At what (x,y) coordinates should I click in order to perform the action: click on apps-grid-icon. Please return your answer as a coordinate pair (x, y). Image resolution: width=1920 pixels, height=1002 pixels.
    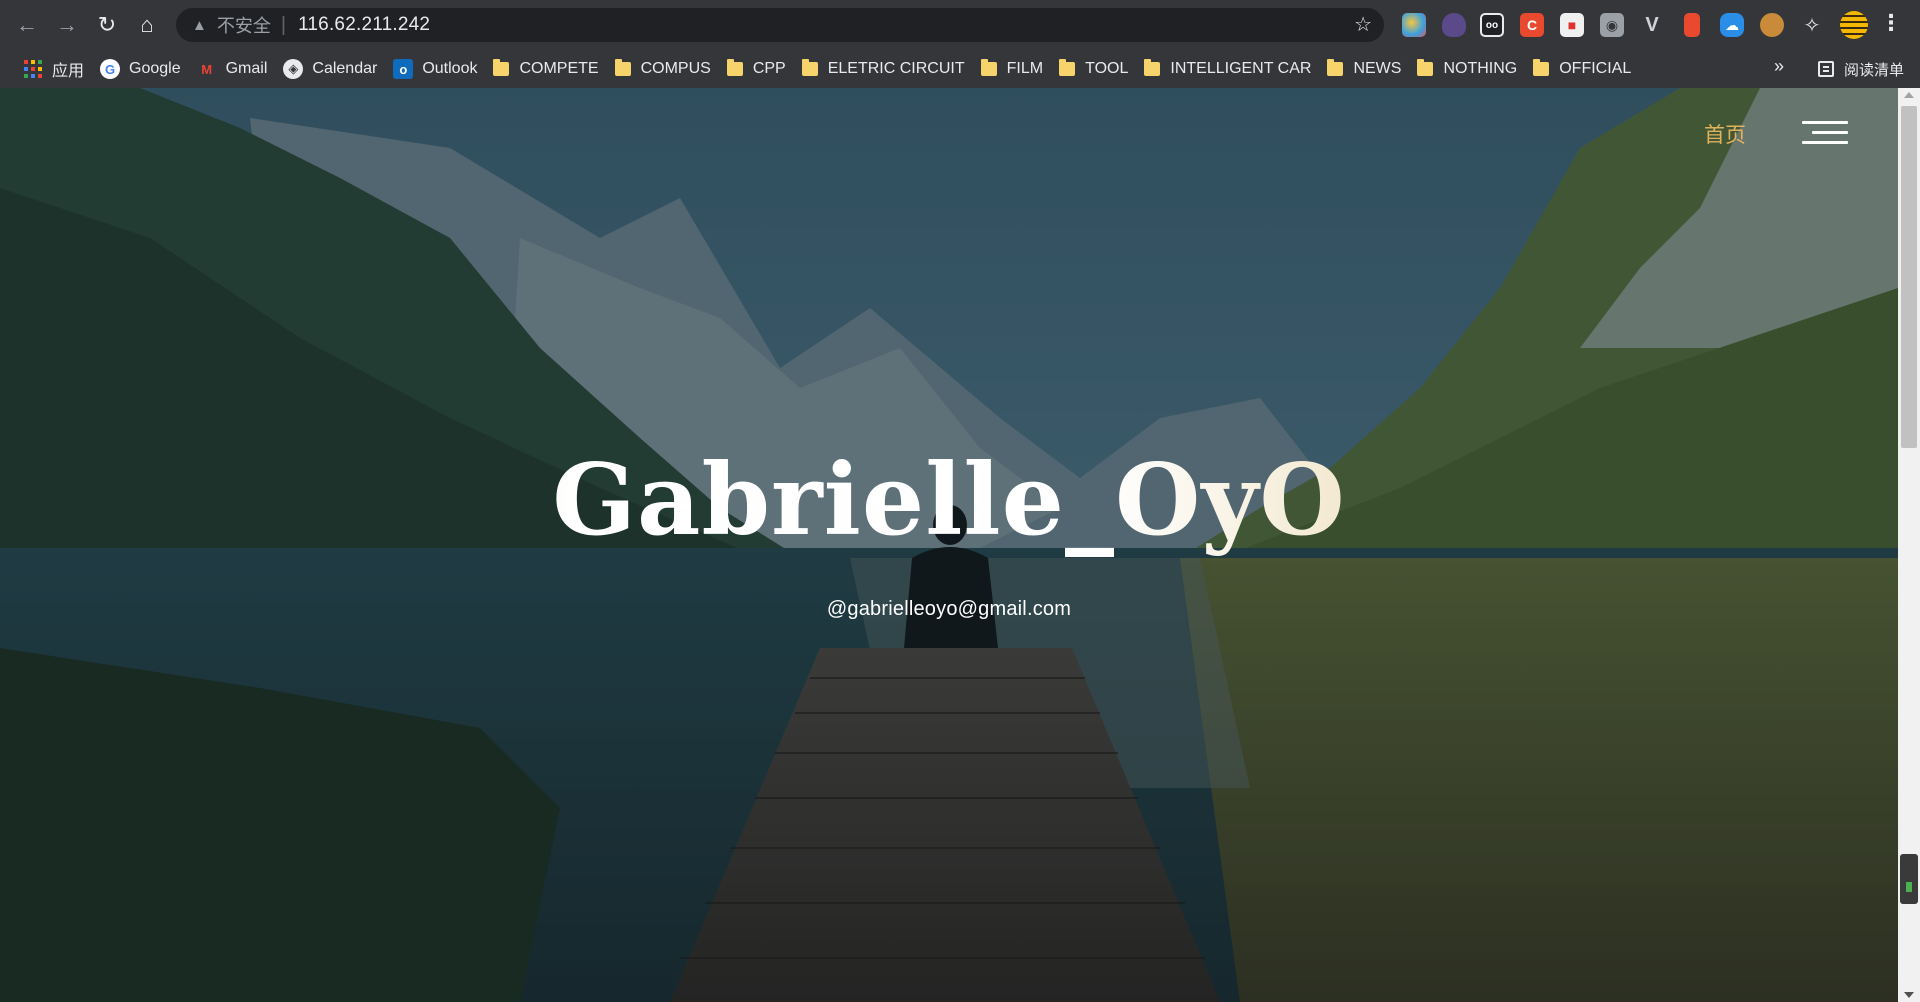
    Looking at the image, I should click on (33, 69).